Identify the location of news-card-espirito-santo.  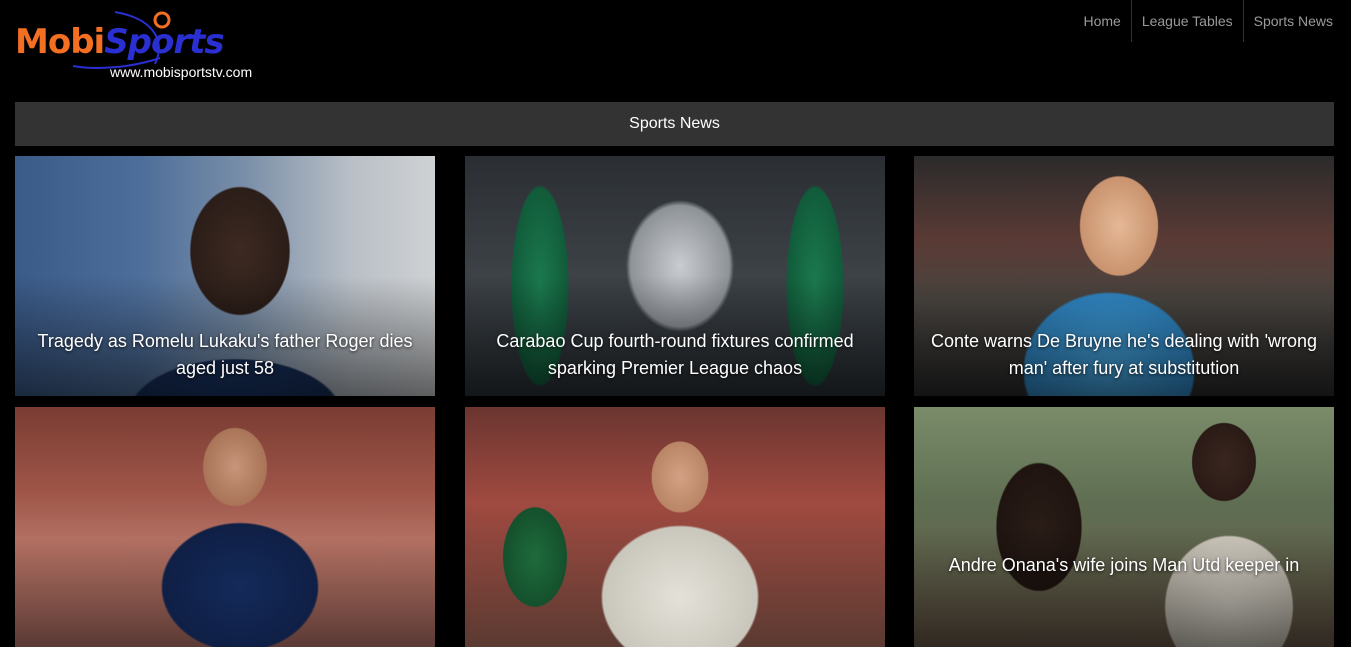
(225, 527).